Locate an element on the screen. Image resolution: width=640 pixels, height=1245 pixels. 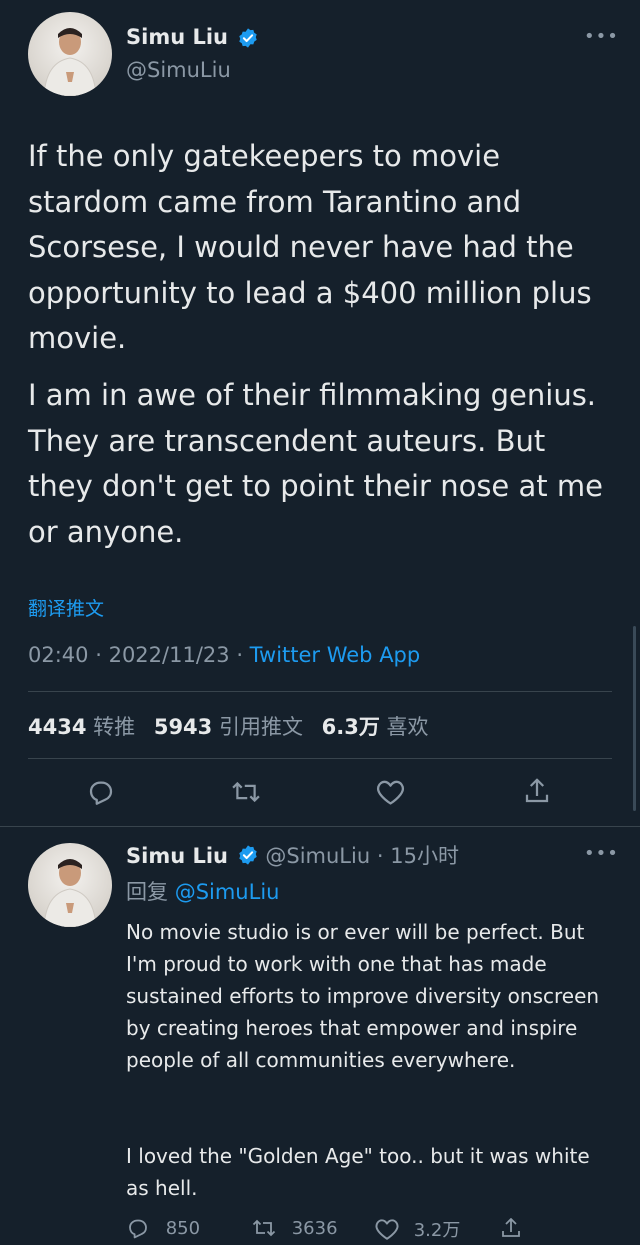
likes-stat: 6.3万 喜欢 is located at coordinates (375, 727).